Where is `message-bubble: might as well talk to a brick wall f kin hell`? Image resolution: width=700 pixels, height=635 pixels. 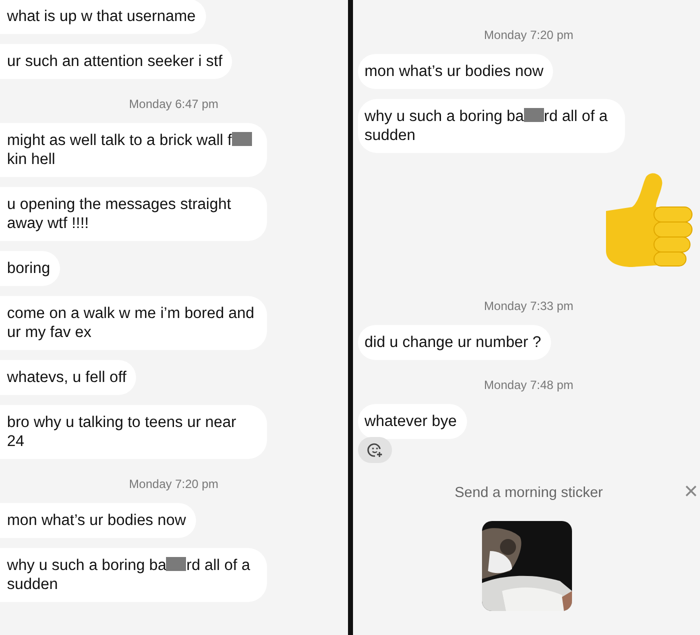 message-bubble: might as well talk to a brick wall f kin hell is located at coordinates (133, 150).